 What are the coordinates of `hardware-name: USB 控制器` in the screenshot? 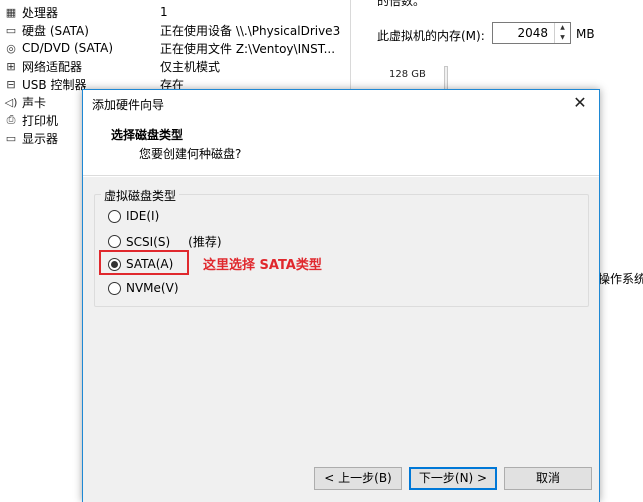 It's located at (54, 84).